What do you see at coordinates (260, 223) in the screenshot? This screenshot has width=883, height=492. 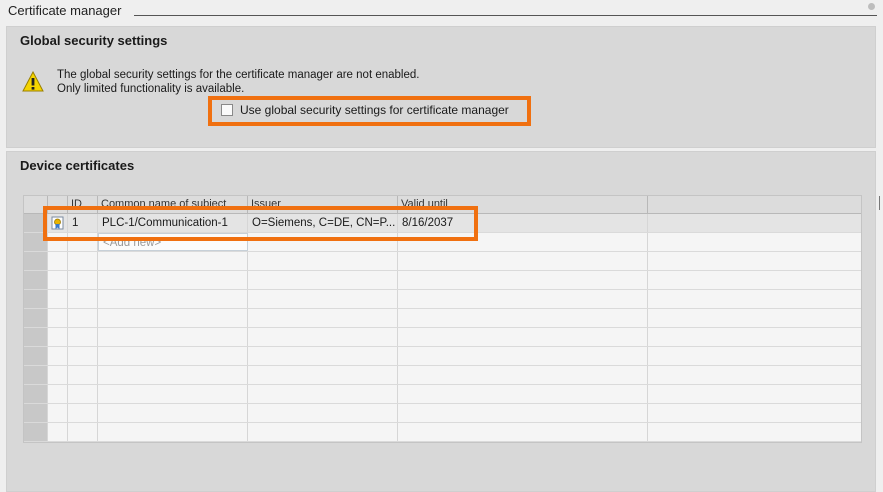 I see `row-highlight` at bounding box center [260, 223].